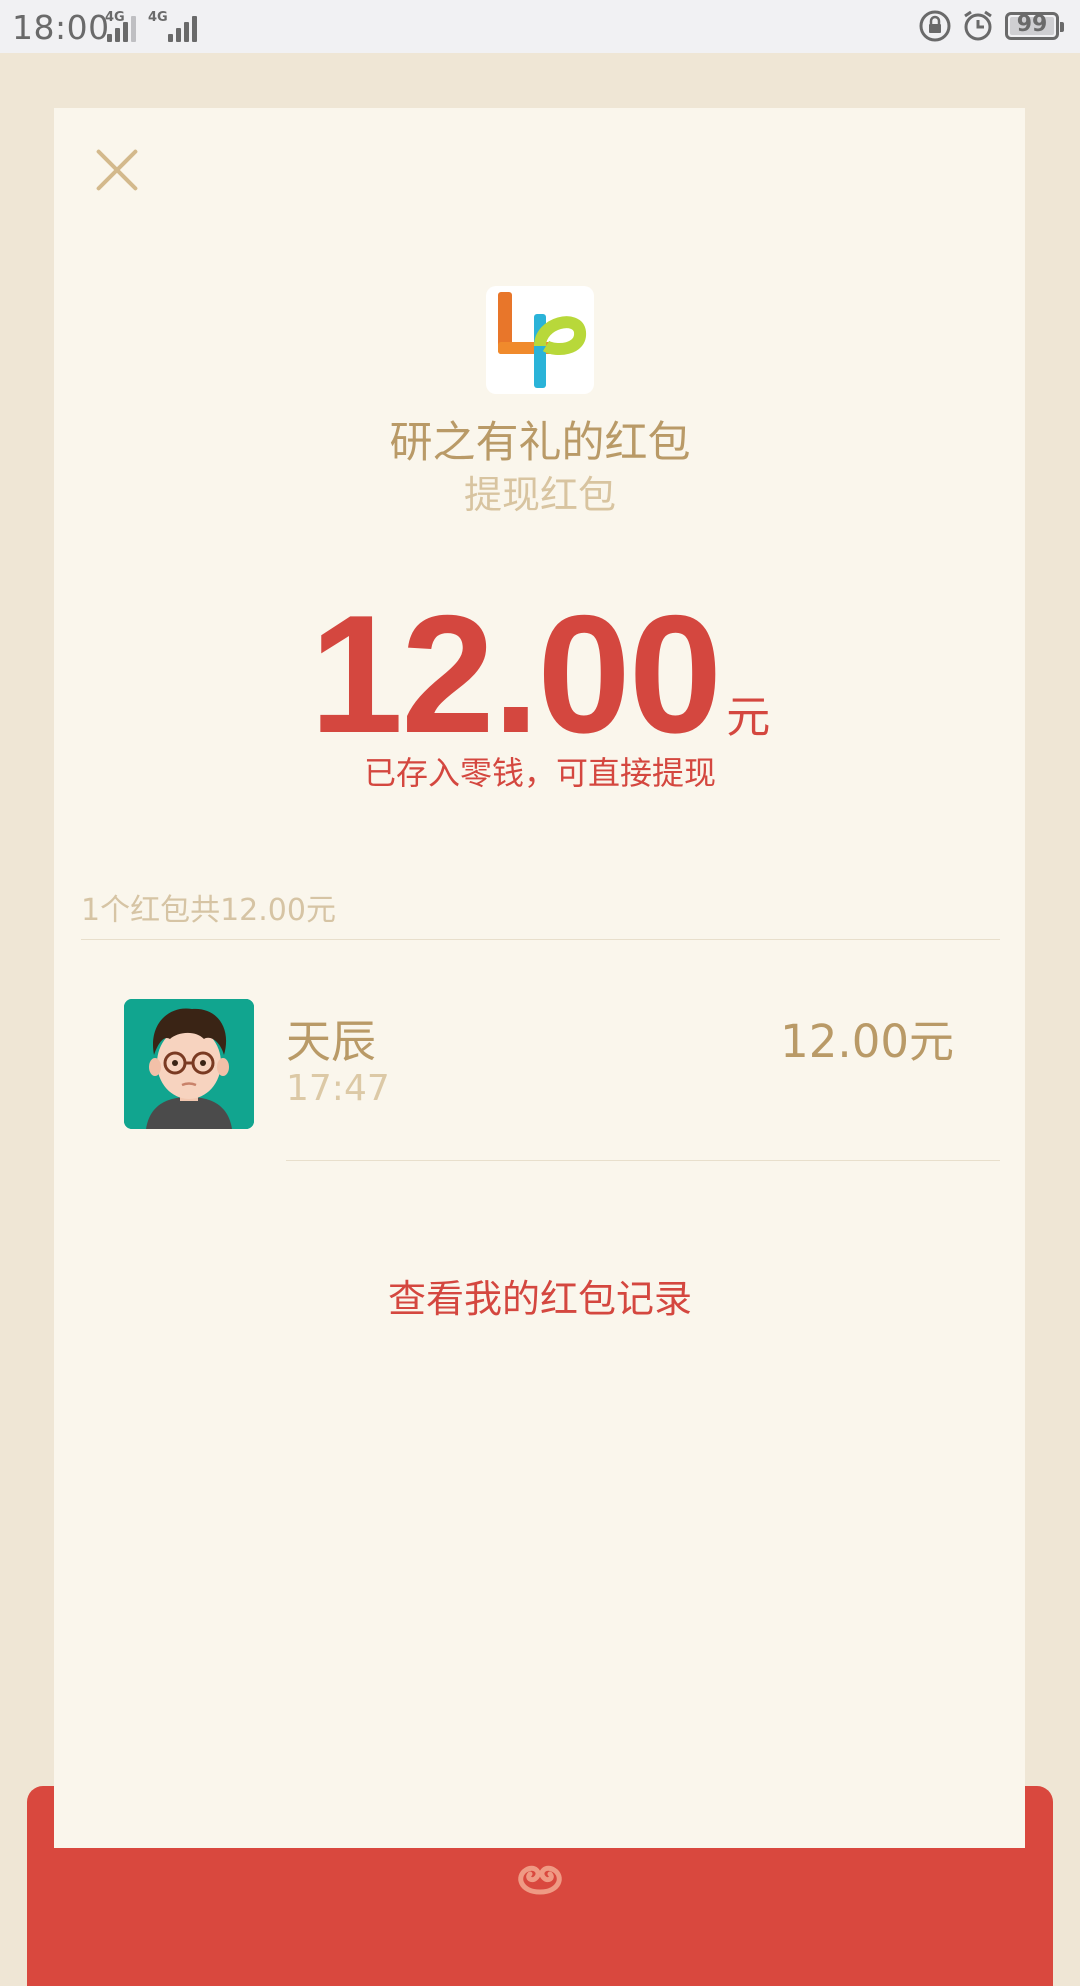 This screenshot has width=1080, height=1986. What do you see at coordinates (867, 1041) in the screenshot?
I see `recipient-amount: 12.00元` at bounding box center [867, 1041].